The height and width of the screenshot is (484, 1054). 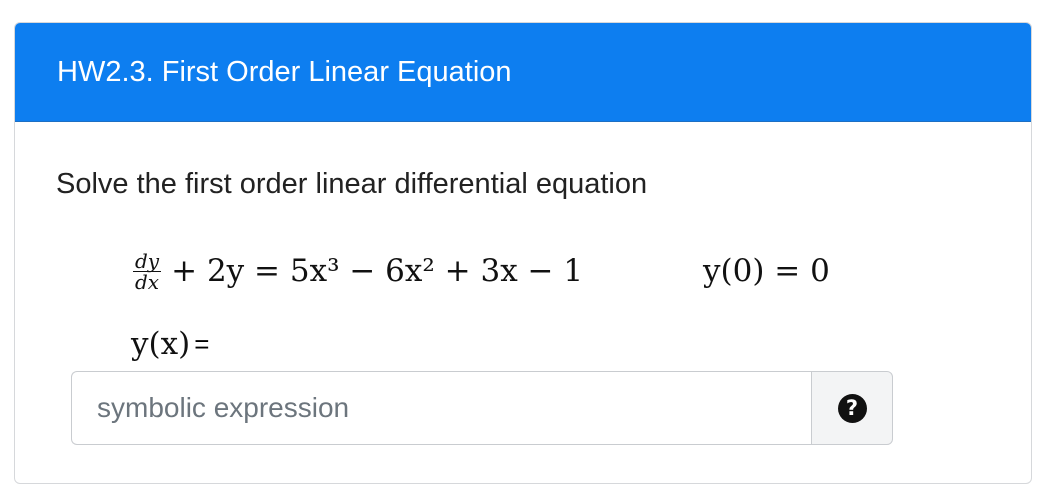 I want to click on answer-label-function: y(x), so click(x=161, y=344).